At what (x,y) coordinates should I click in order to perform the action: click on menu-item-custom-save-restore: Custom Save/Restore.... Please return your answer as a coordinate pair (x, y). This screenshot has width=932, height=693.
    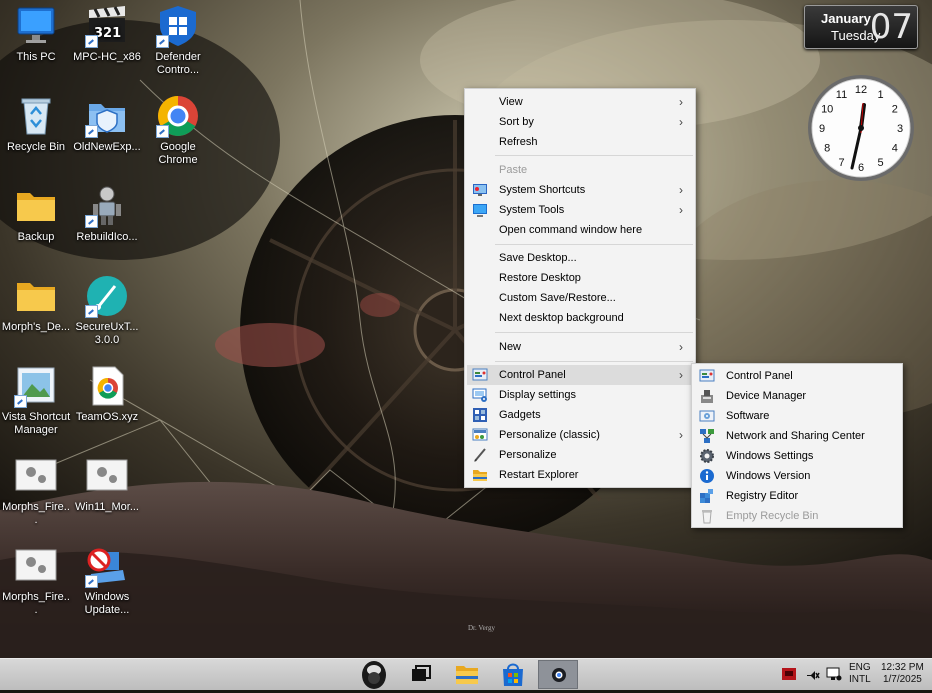
    Looking at the image, I should click on (580, 298).